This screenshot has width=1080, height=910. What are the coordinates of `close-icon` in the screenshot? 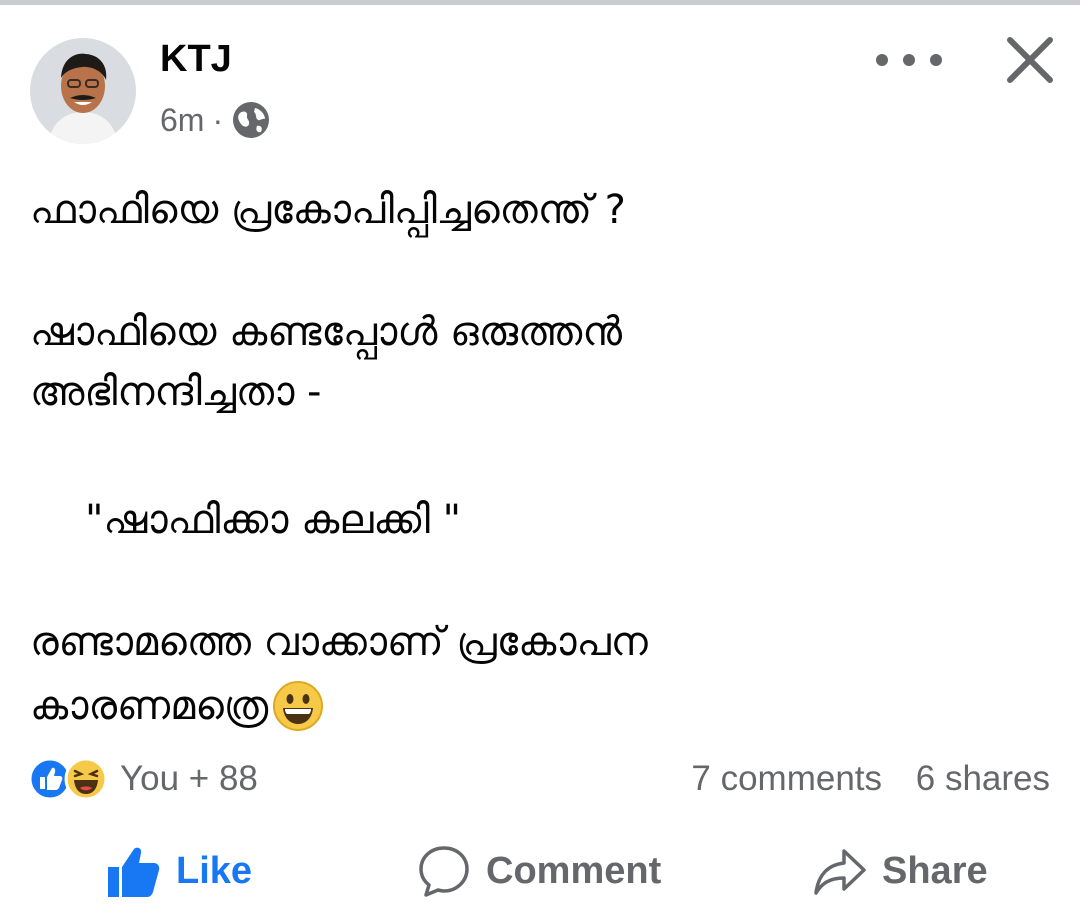 It's located at (1030, 60).